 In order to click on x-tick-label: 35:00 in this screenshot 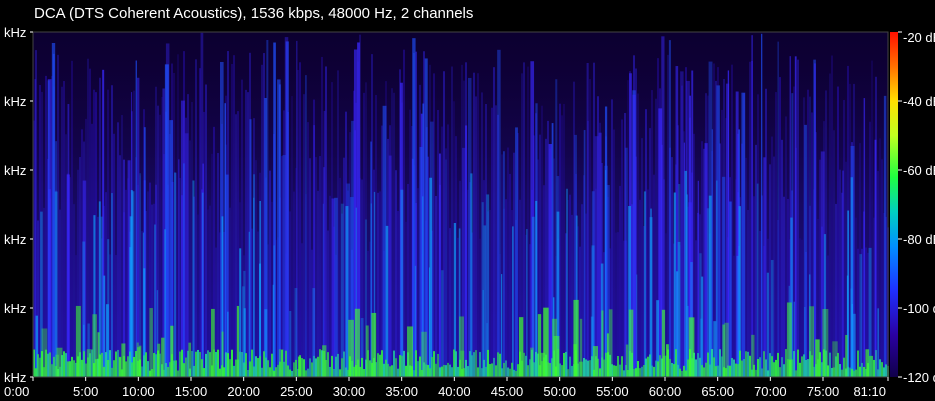, I will do `click(401, 391)`.